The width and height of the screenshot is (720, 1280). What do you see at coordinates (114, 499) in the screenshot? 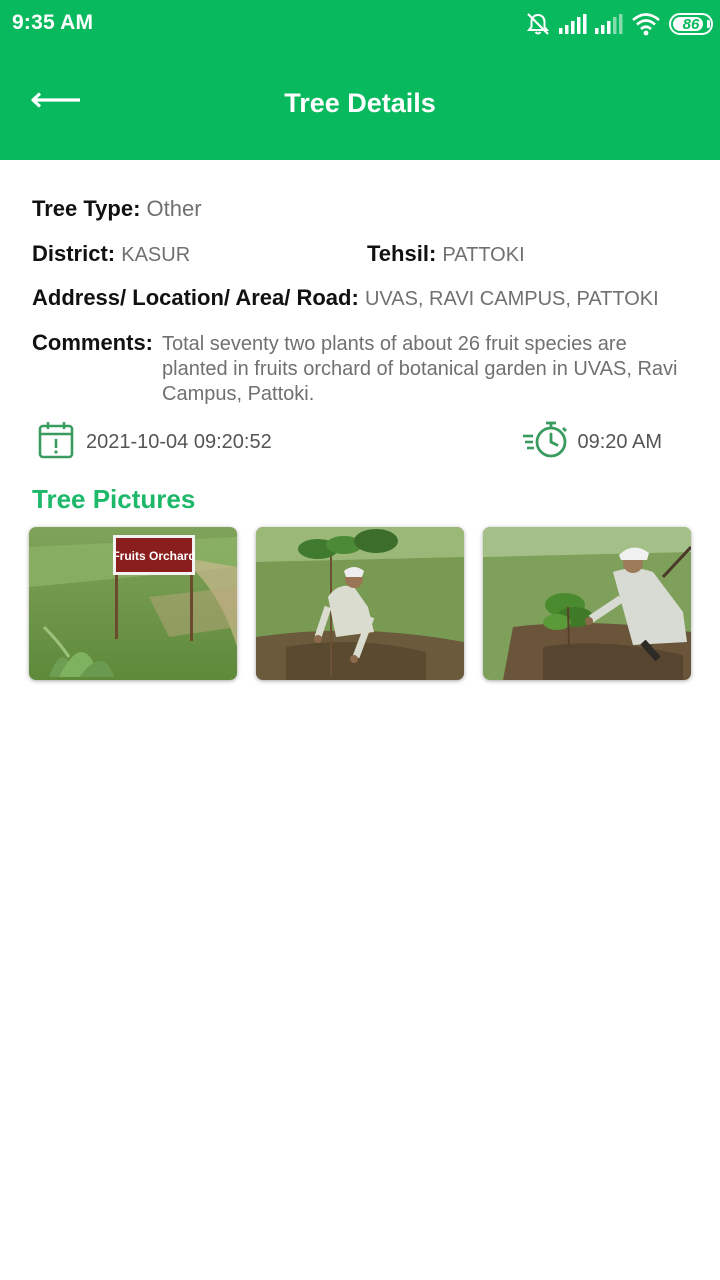
I see `tree-pictures-title: Tree Pictures` at bounding box center [114, 499].